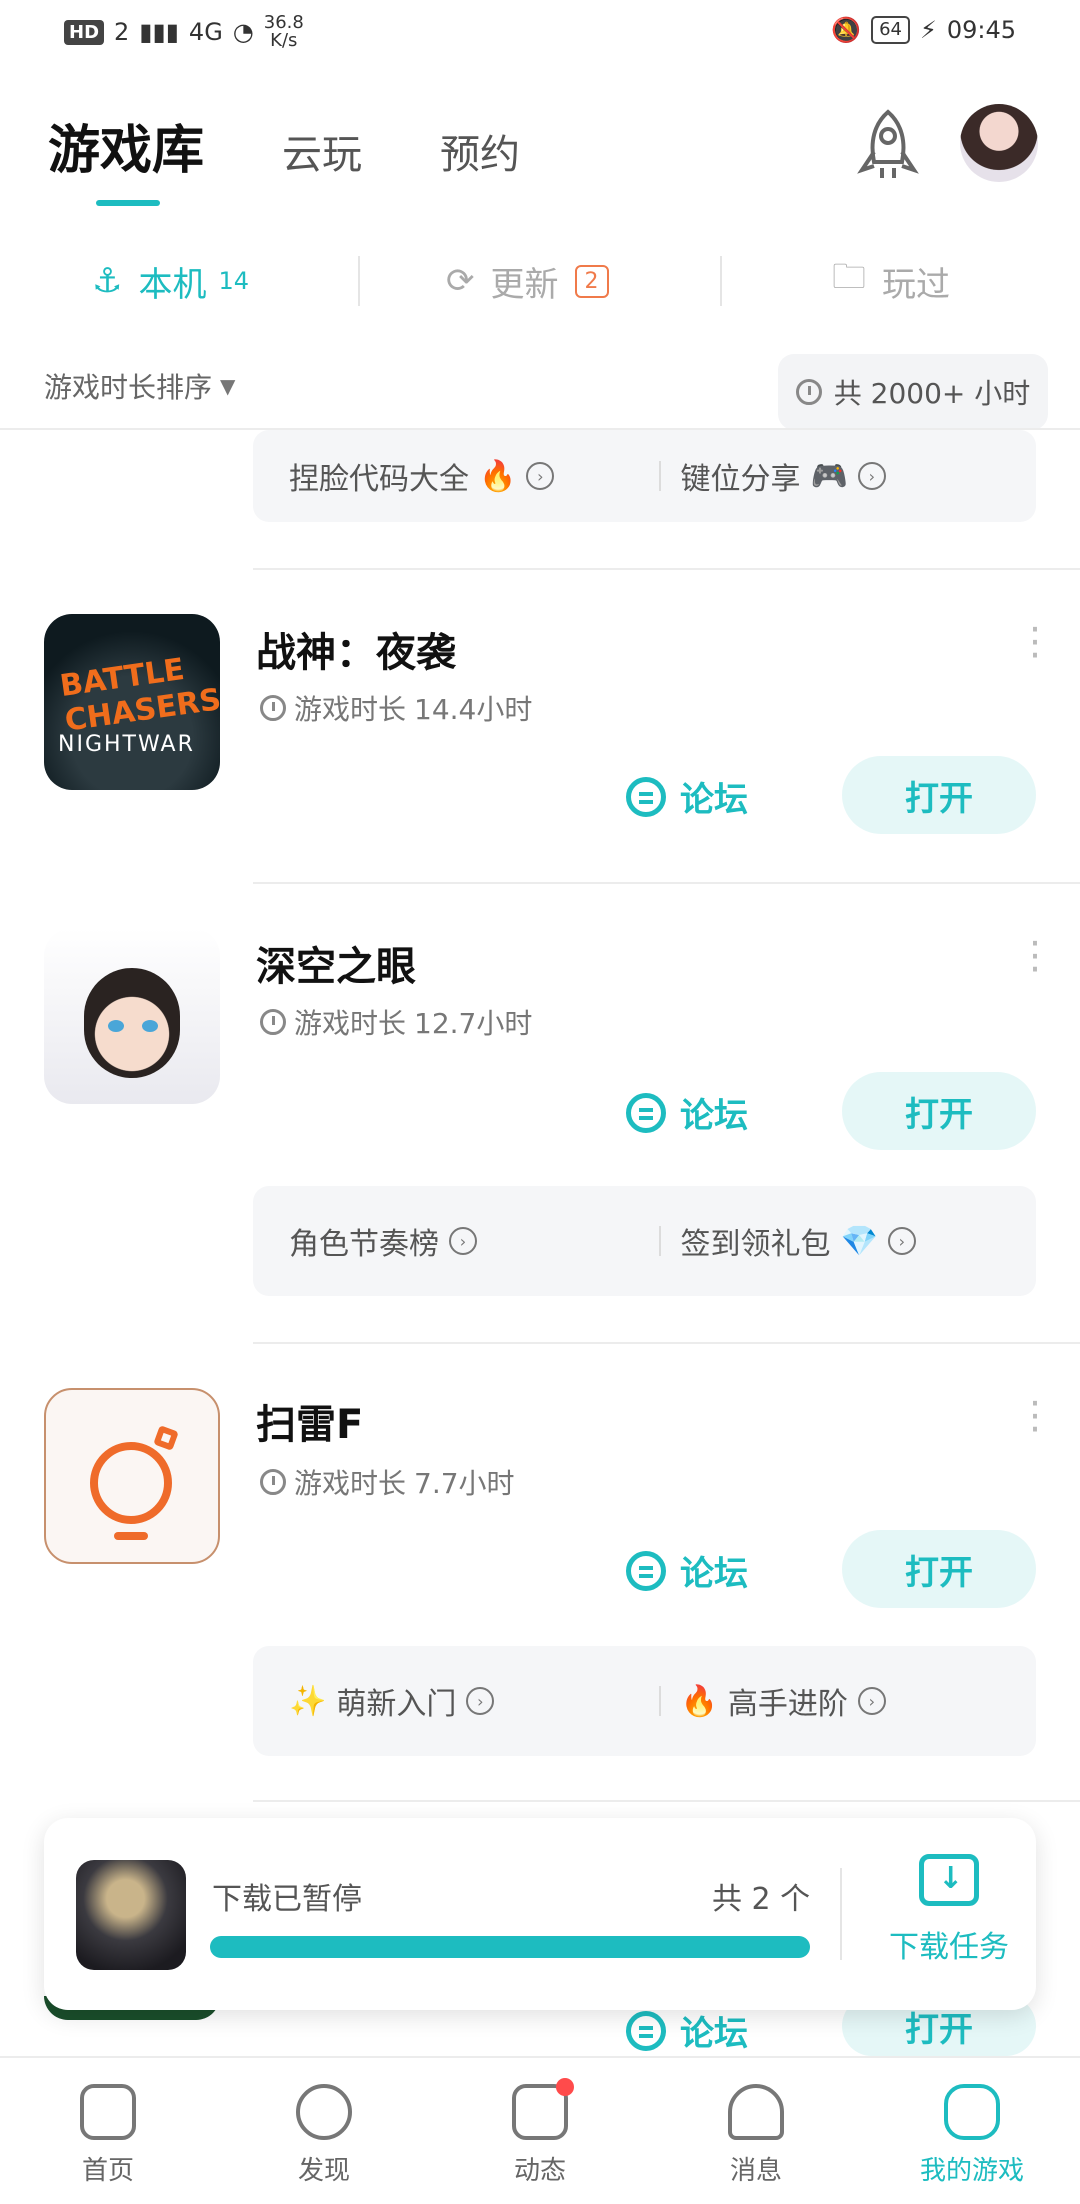 The height and width of the screenshot is (2204, 1080). What do you see at coordinates (322, 151) in the screenshot?
I see `tab-cloud-play: 云玩` at bounding box center [322, 151].